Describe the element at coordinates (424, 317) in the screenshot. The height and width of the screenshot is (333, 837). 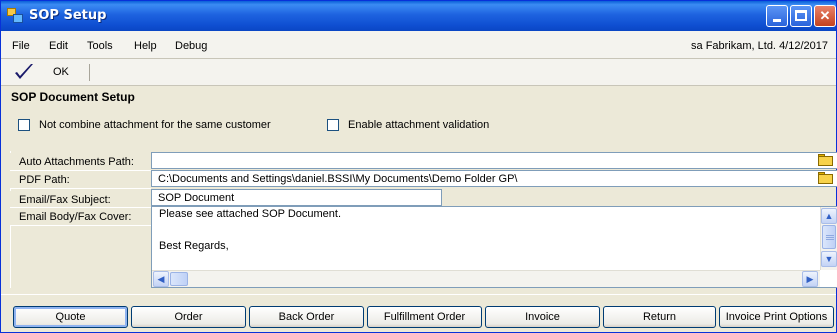
I see `fulfillment-order-button: Fulfillment Order` at that location.